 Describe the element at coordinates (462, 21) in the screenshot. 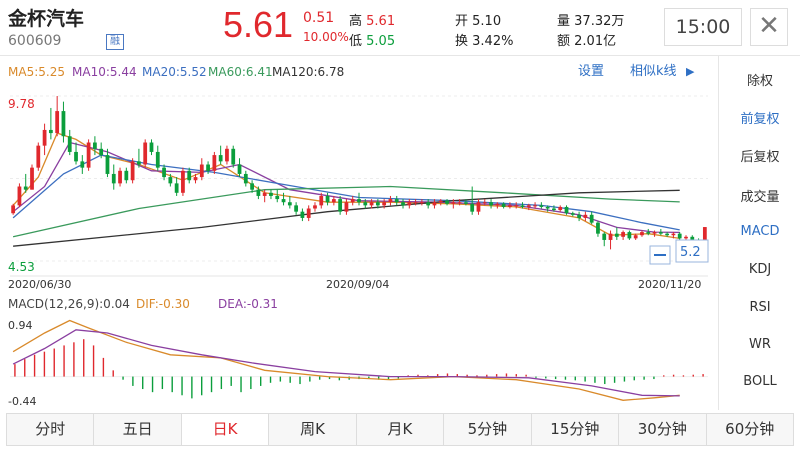

I see `open-label: 开` at that location.